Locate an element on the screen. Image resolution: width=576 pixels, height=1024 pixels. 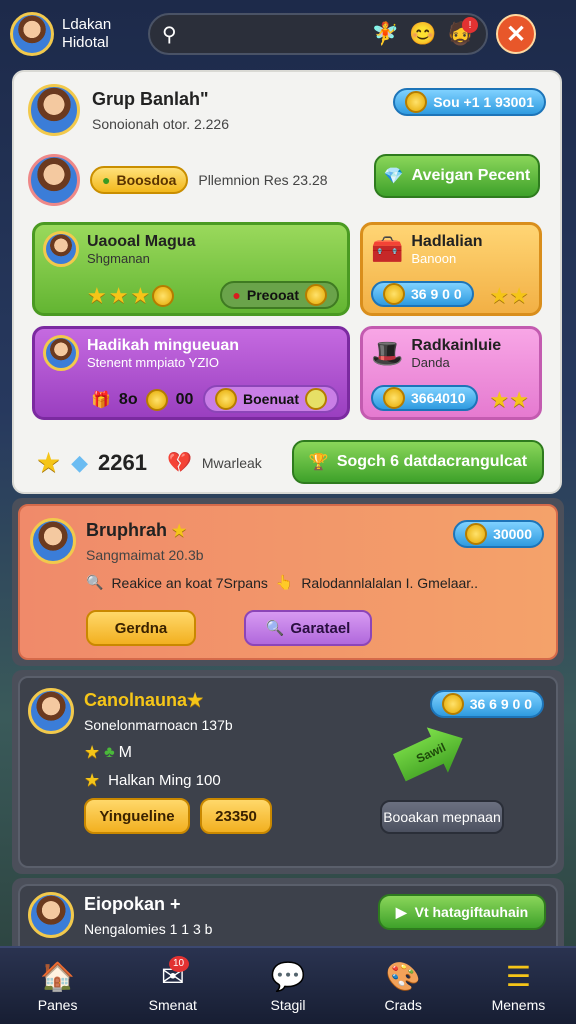
member-sub: Stenent mmpiato YZIO is located at coordinates (153, 362).